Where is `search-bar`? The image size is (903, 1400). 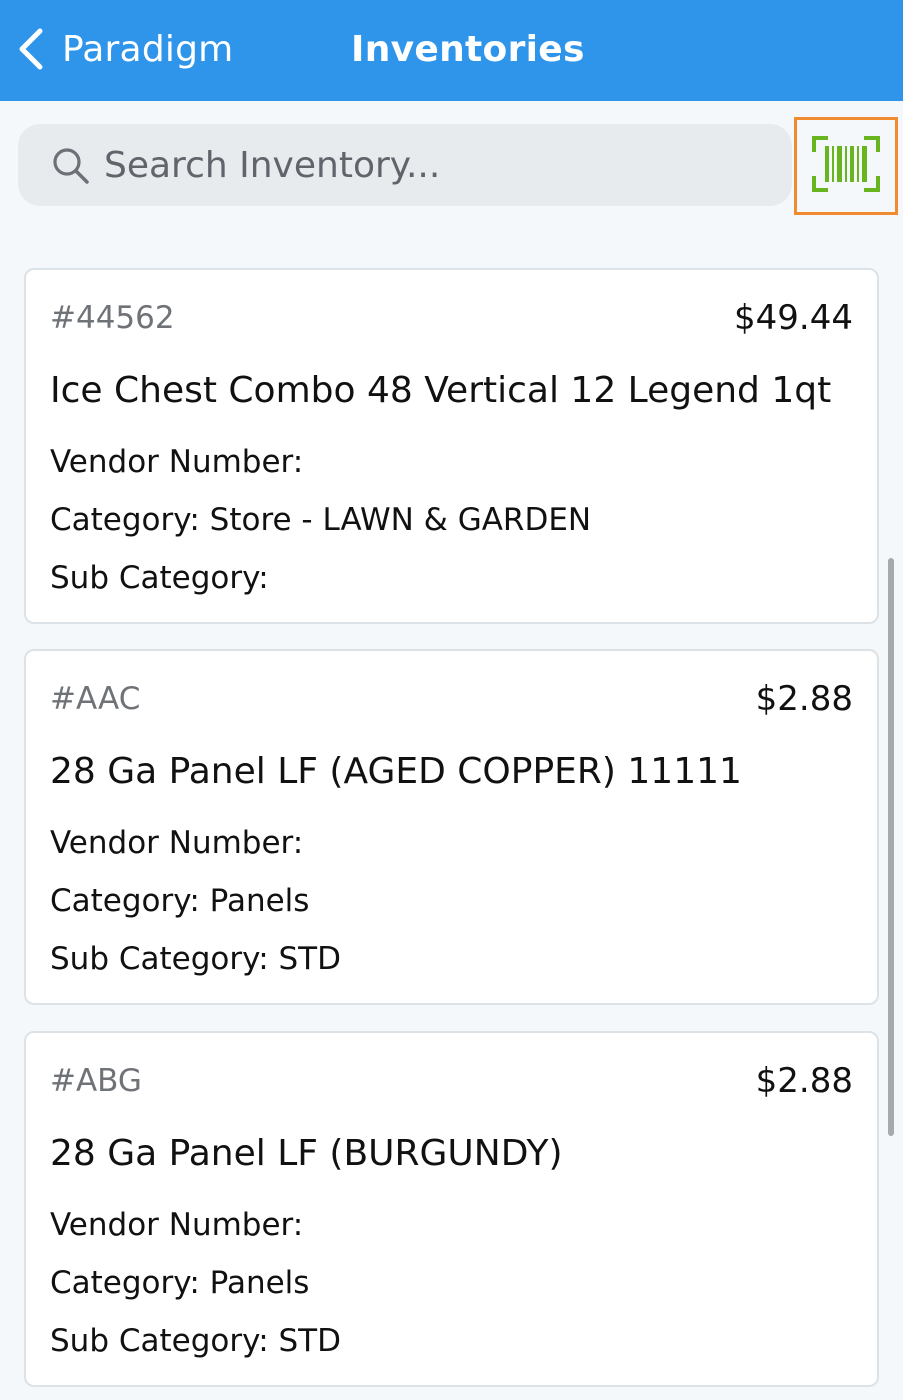 search-bar is located at coordinates (405, 165).